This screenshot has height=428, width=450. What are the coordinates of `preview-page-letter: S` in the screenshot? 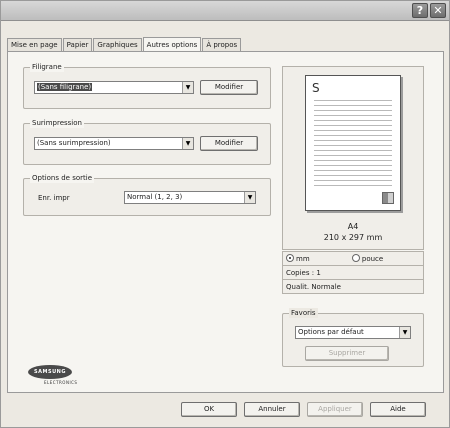 It's located at (316, 88).